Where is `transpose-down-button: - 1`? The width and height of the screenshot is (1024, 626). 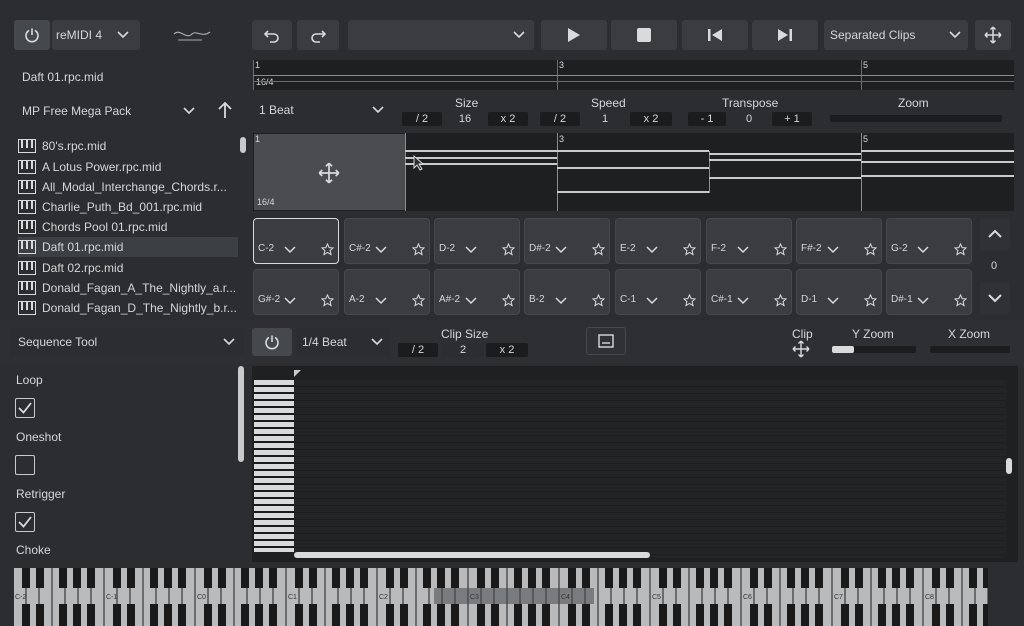
transpose-down-button: - 1 is located at coordinates (707, 119).